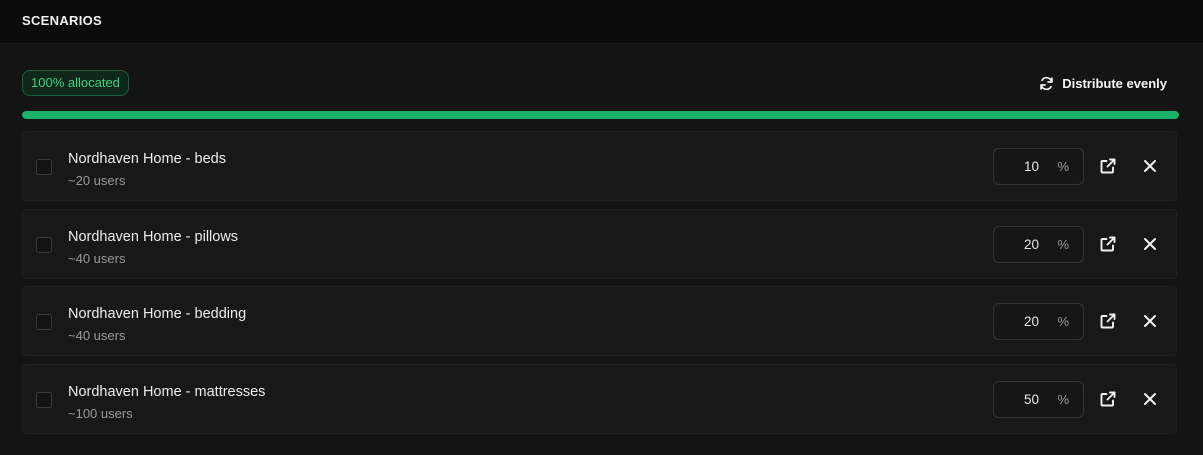 The width and height of the screenshot is (1203, 455). Describe the element at coordinates (167, 391) in the screenshot. I see `scenario-name: Nordhaven Home - mattresses` at that location.